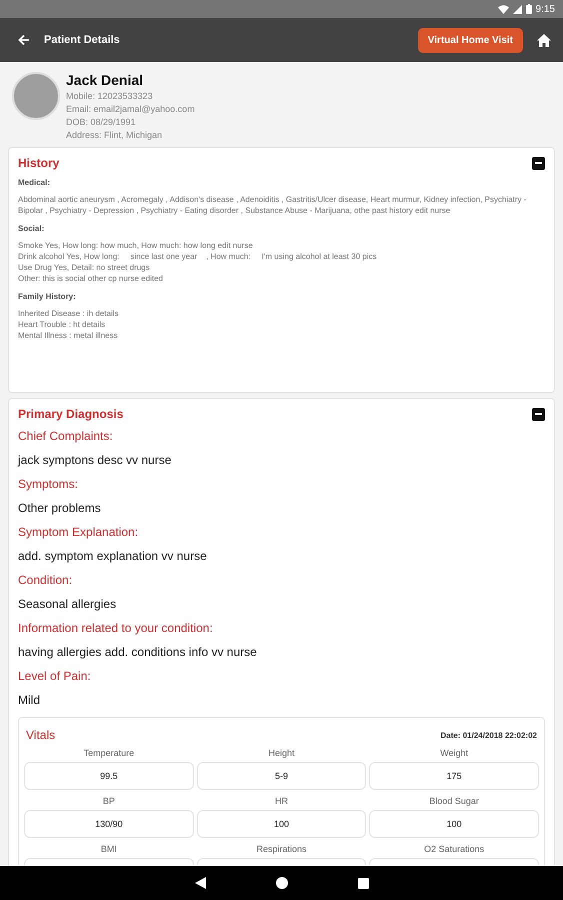 Image resolution: width=563 pixels, height=900 pixels. What do you see at coordinates (130, 109) in the screenshot?
I see `patient-detail: Email: email2jamal@yahoo.com` at bounding box center [130, 109].